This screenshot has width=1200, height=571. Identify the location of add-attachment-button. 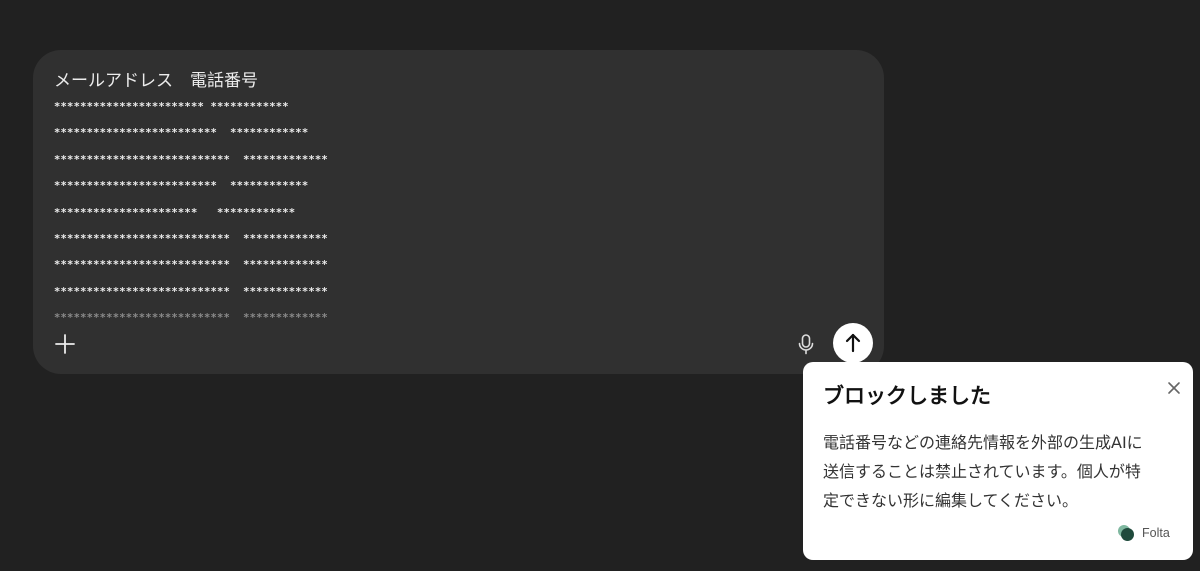
(65, 344).